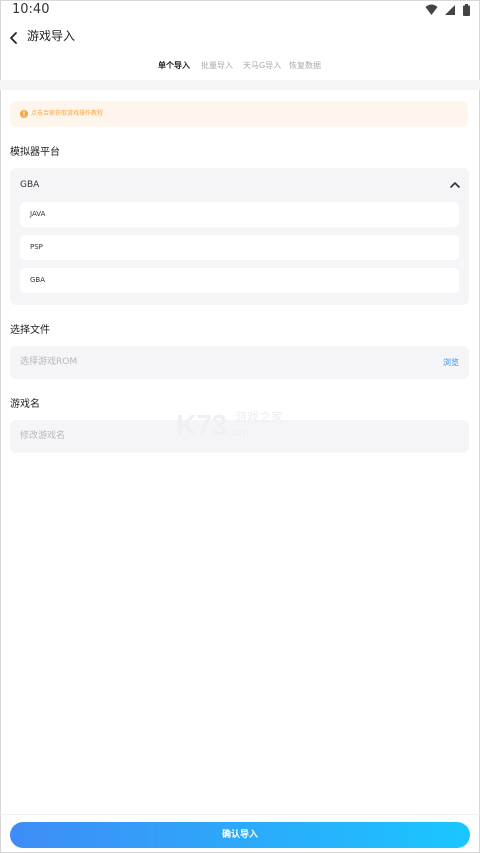 The width and height of the screenshot is (480, 853). I want to click on game-name-label: 游戏名, so click(25, 404).